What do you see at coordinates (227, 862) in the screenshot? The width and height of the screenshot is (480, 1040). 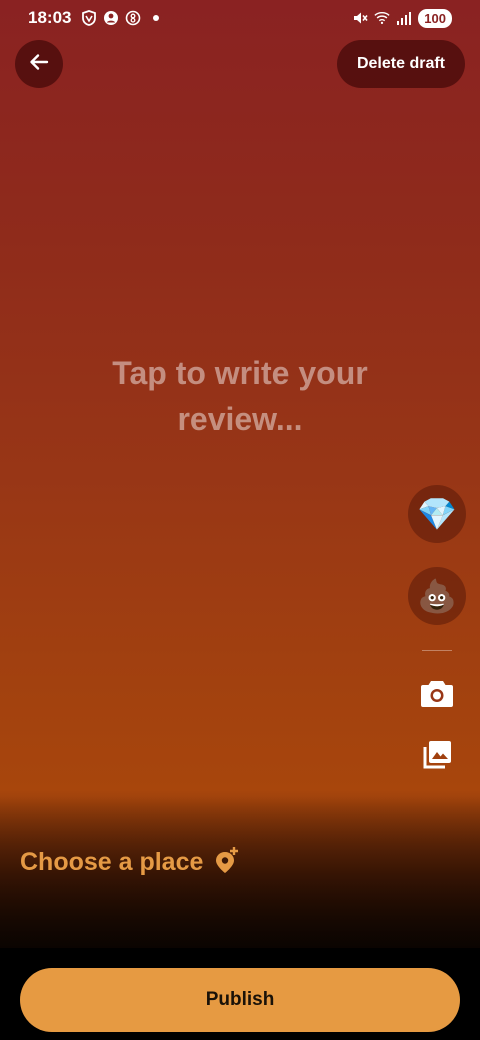 I see `add-location-icon` at bounding box center [227, 862].